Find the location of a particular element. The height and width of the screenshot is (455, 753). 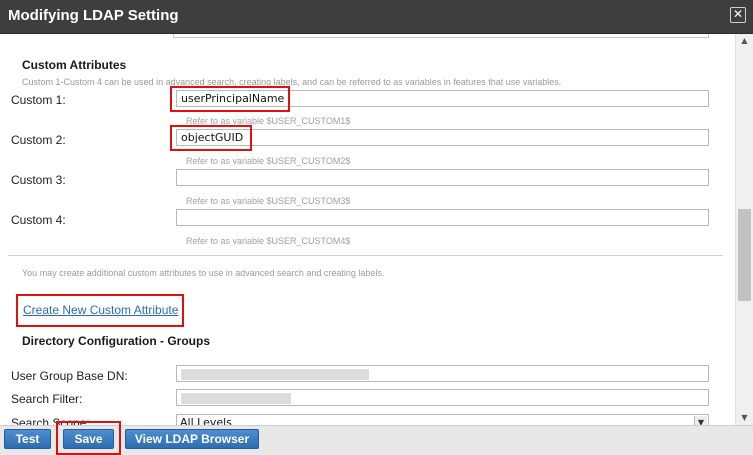

search-scope-value: All Levels is located at coordinates (206, 420).